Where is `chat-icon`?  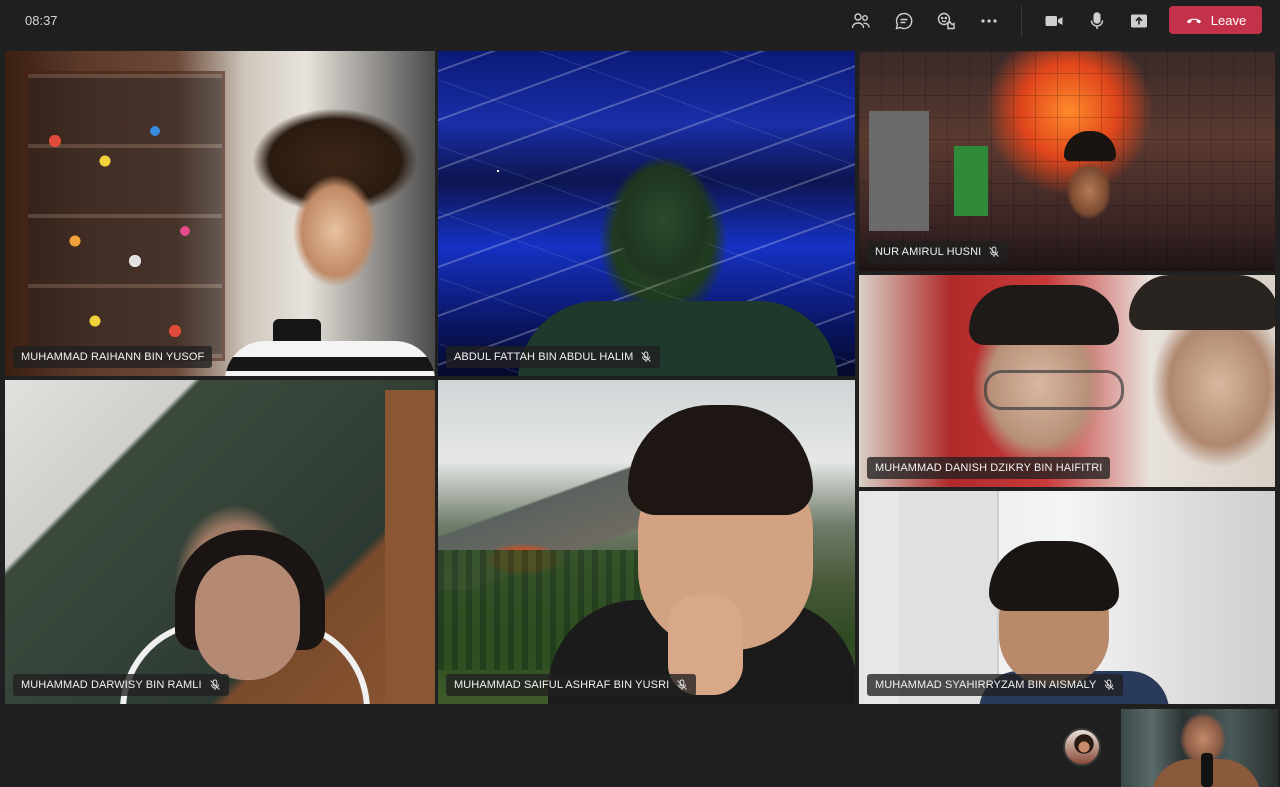 chat-icon is located at coordinates (904, 21).